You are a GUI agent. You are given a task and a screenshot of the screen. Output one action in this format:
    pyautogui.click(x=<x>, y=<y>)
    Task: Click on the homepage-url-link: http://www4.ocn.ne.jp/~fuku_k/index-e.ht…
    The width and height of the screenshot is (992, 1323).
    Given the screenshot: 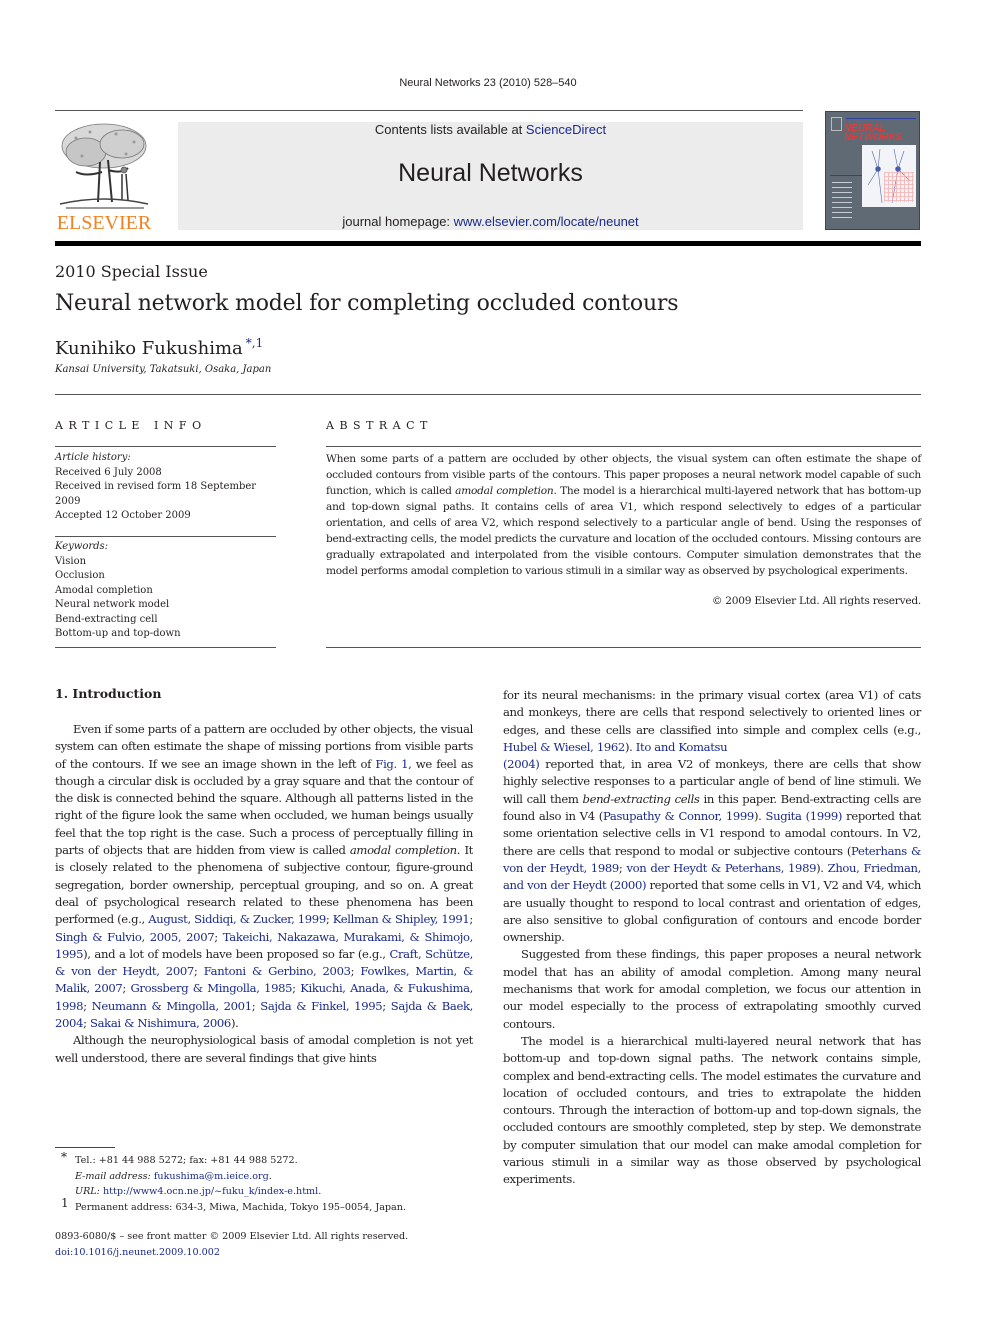 What is the action you would take?
    pyautogui.click(x=210, y=1191)
    